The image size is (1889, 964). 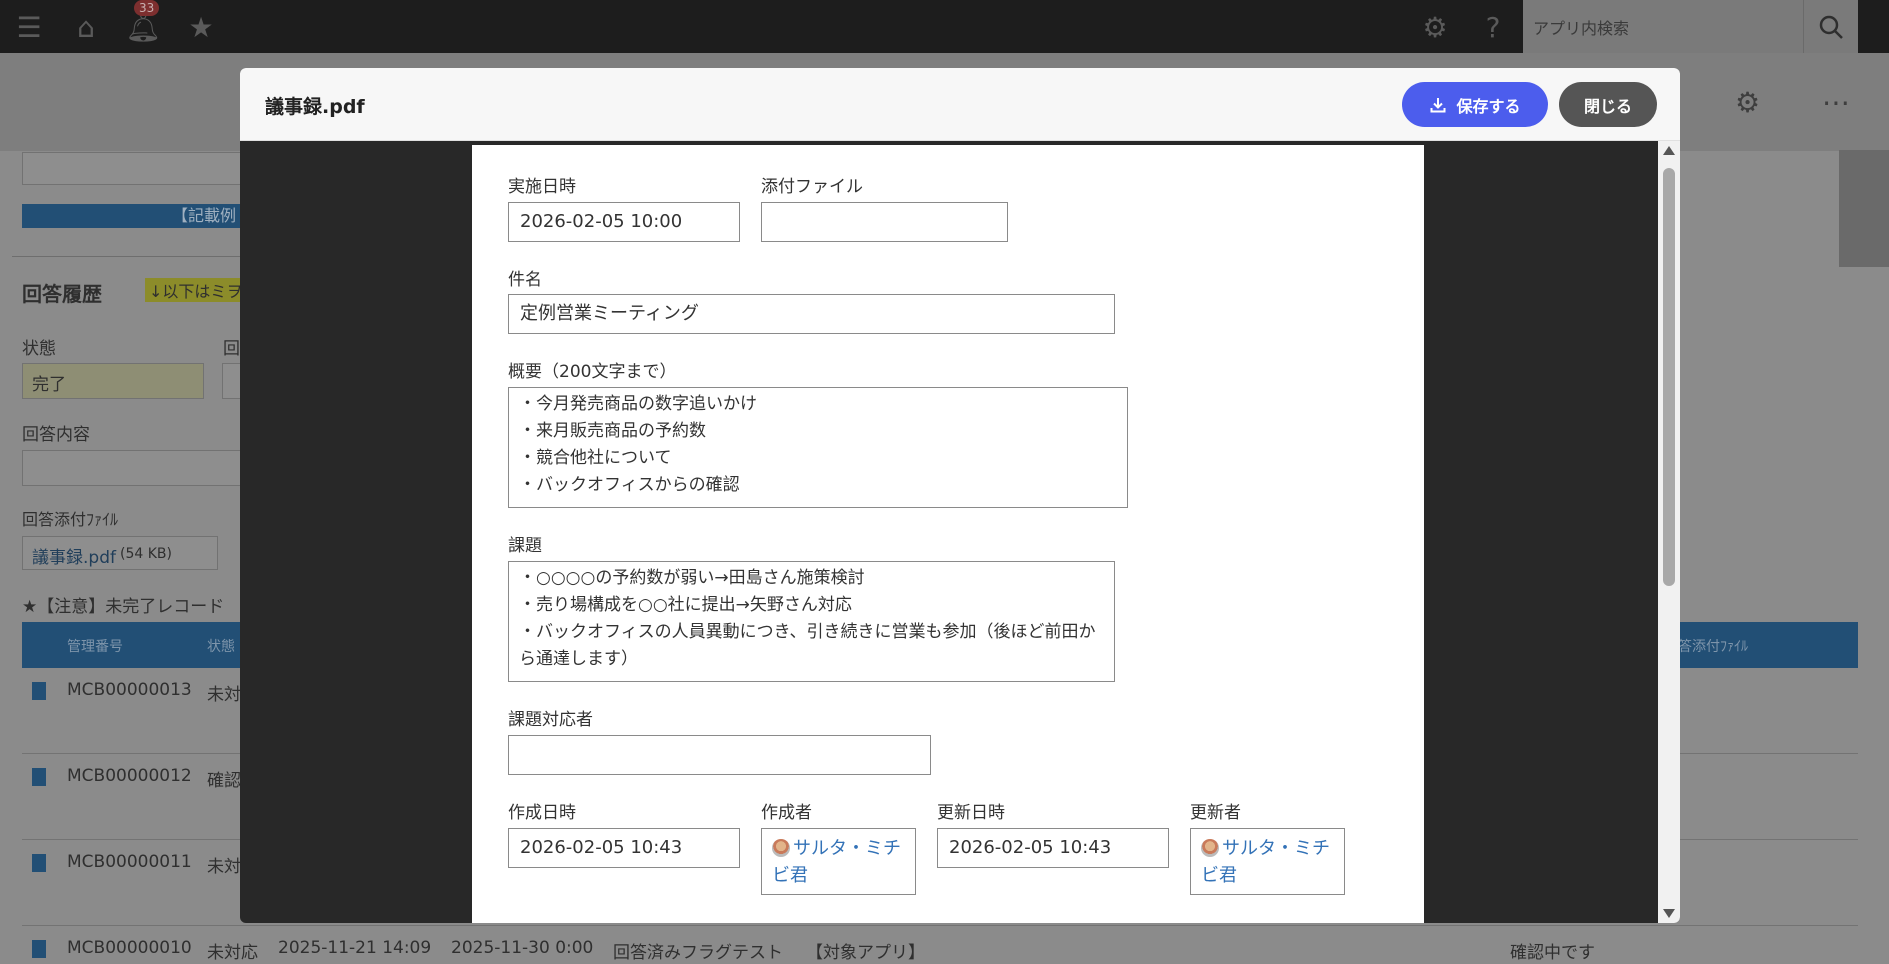 I want to click on dialog-header: 議事録.pdf 保存する 閉じる, so click(x=960, y=104).